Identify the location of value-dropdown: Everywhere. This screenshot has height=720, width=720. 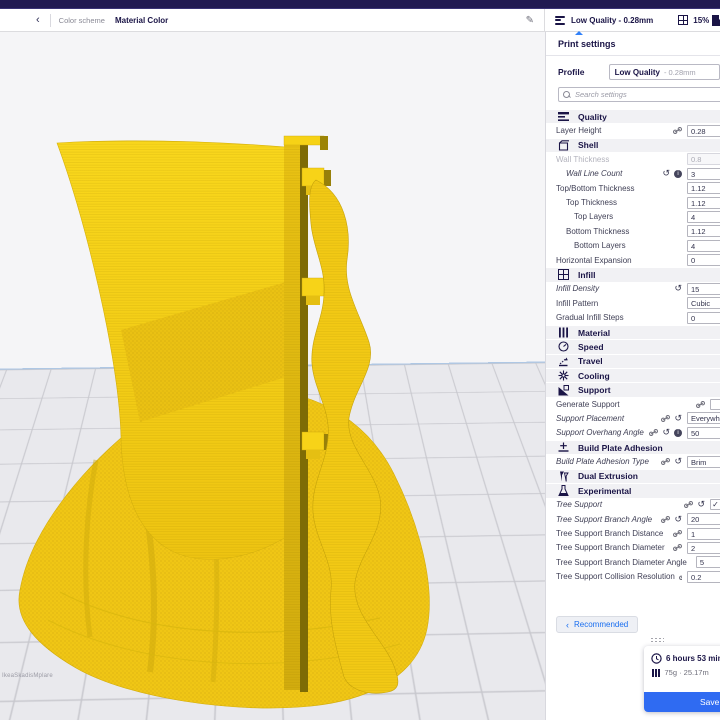
(703, 418).